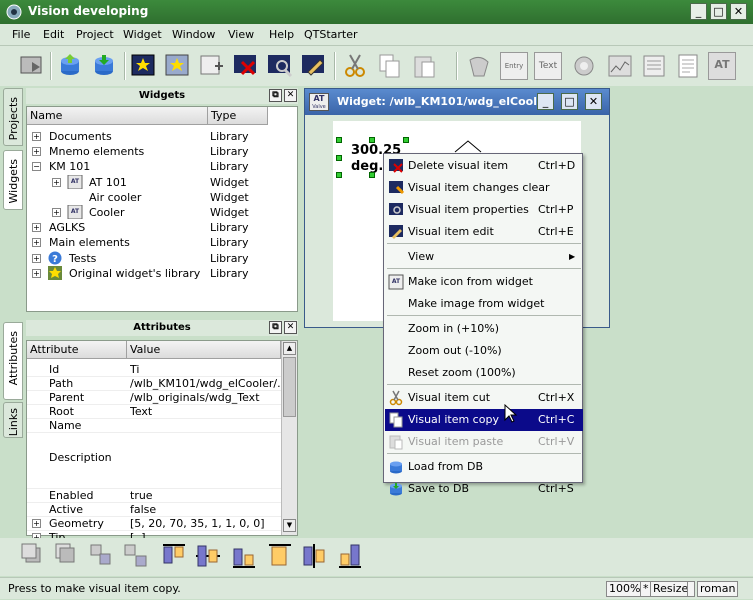 This screenshot has height=600, width=753. I want to click on dock-tab-projects: Projects, so click(13, 117).